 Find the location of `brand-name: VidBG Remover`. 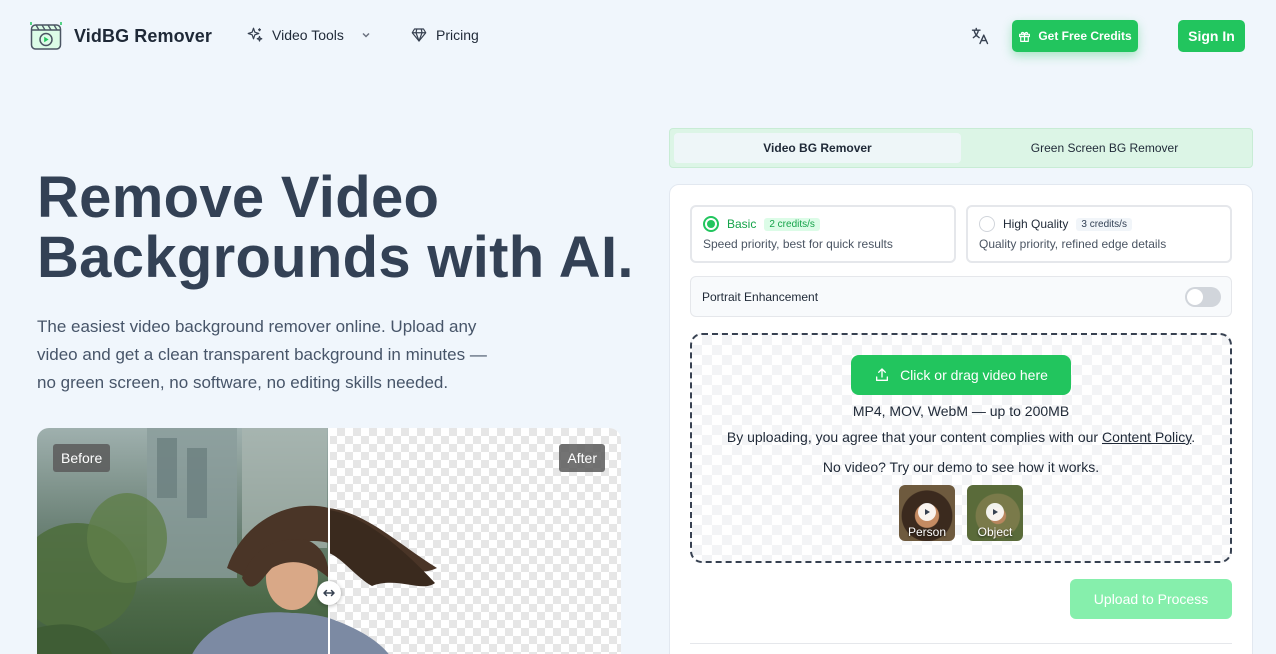

brand-name: VidBG Remover is located at coordinates (143, 35).